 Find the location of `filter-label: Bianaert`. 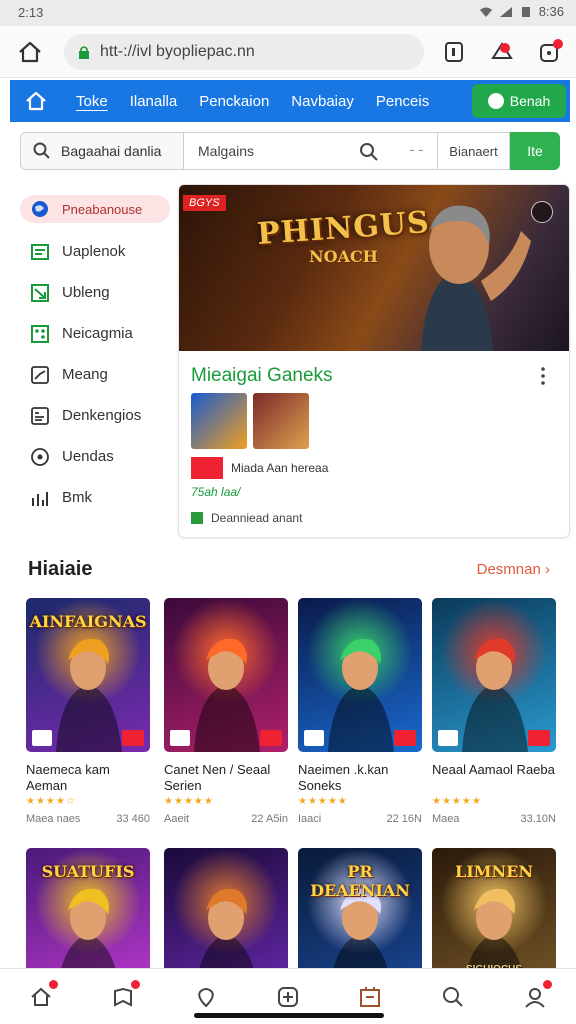

filter-label: Bianaert is located at coordinates (473, 151).